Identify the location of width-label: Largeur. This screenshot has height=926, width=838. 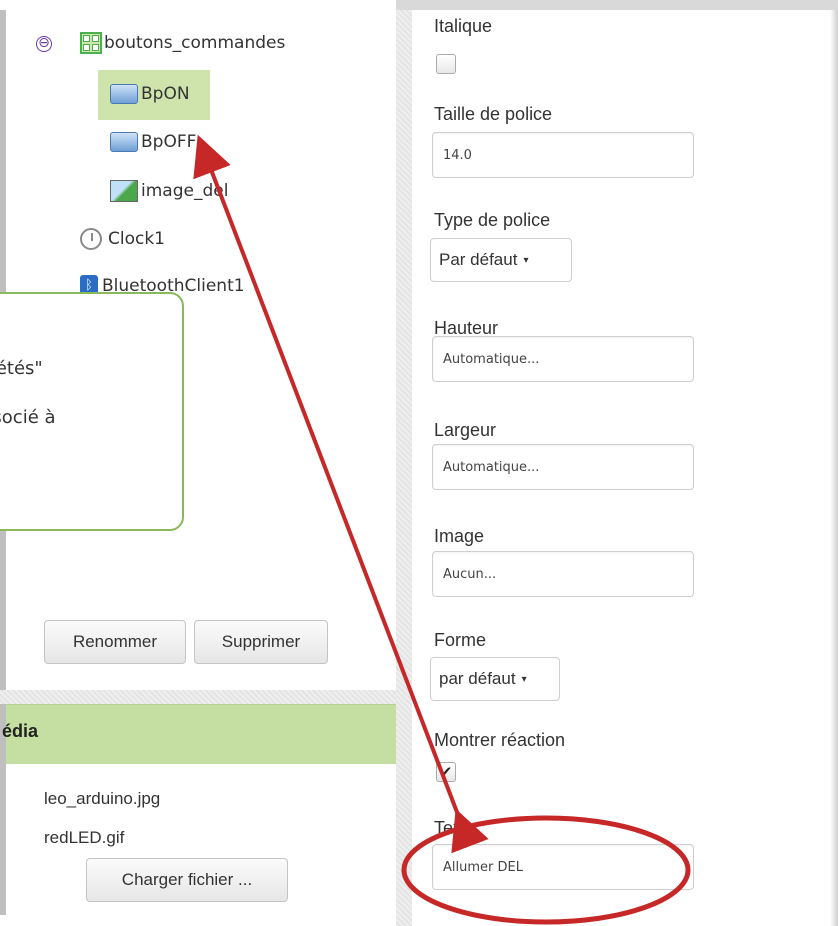
(465, 430).